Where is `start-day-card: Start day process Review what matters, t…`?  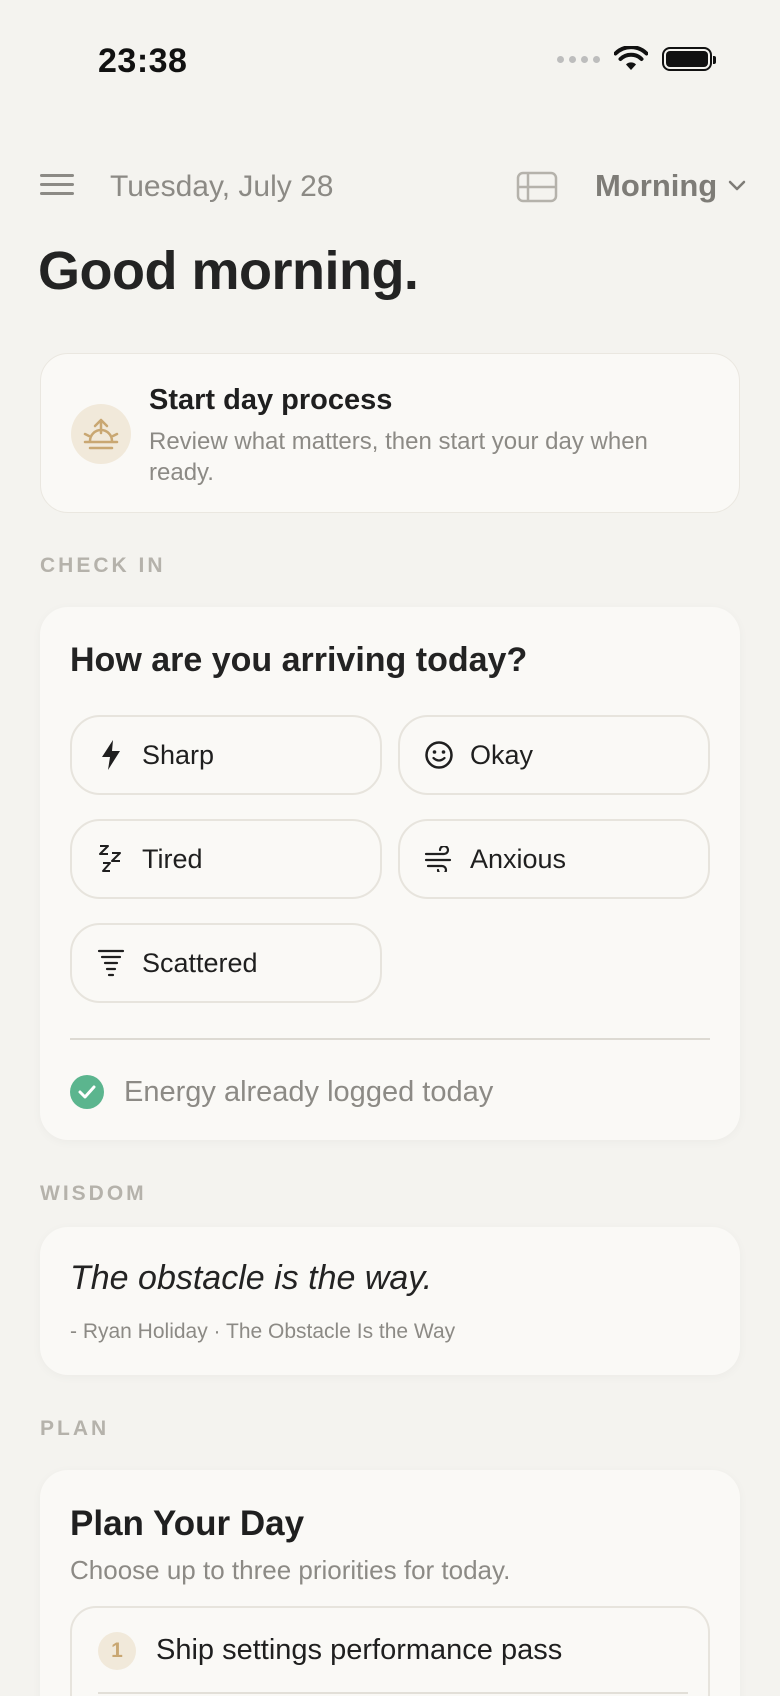
start-day-card: Start day process Review what matters, t… is located at coordinates (390, 433).